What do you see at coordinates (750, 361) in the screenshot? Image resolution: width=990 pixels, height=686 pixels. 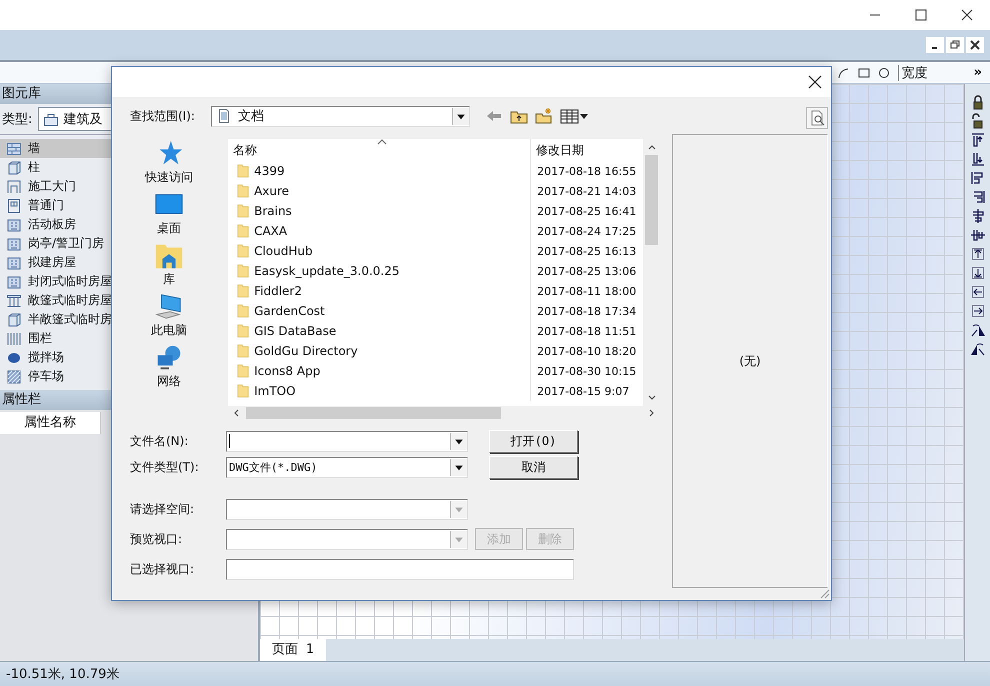 I see `preview-placeholder: (无)` at bounding box center [750, 361].